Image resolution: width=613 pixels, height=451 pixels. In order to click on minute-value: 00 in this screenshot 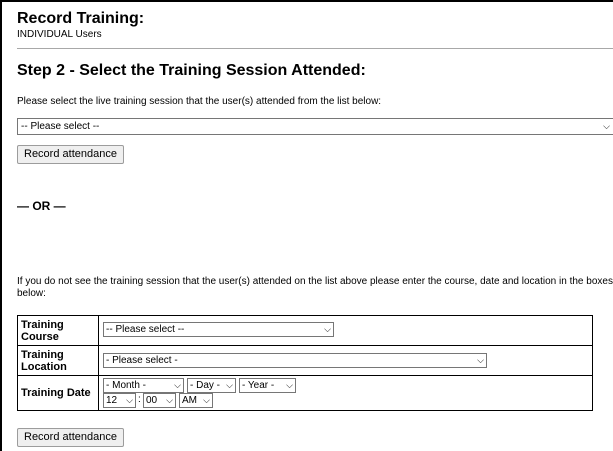, I will do `click(152, 400)`.